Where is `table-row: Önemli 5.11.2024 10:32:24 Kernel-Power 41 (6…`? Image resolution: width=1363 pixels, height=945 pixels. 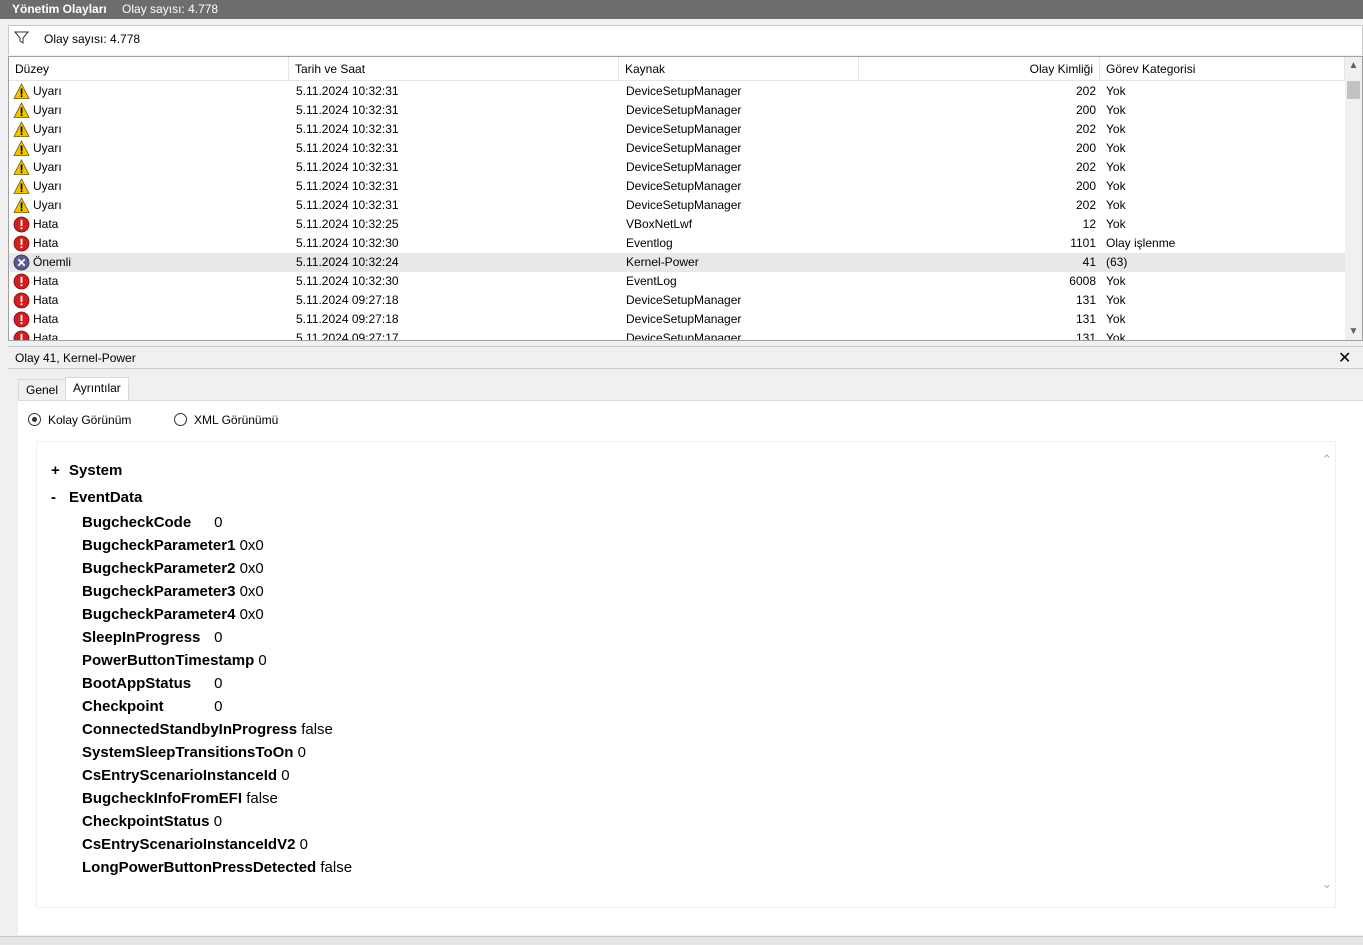
table-row: Önemli 5.11.2024 10:32:24 Kernel-Power 41 (6… is located at coordinates (677, 262).